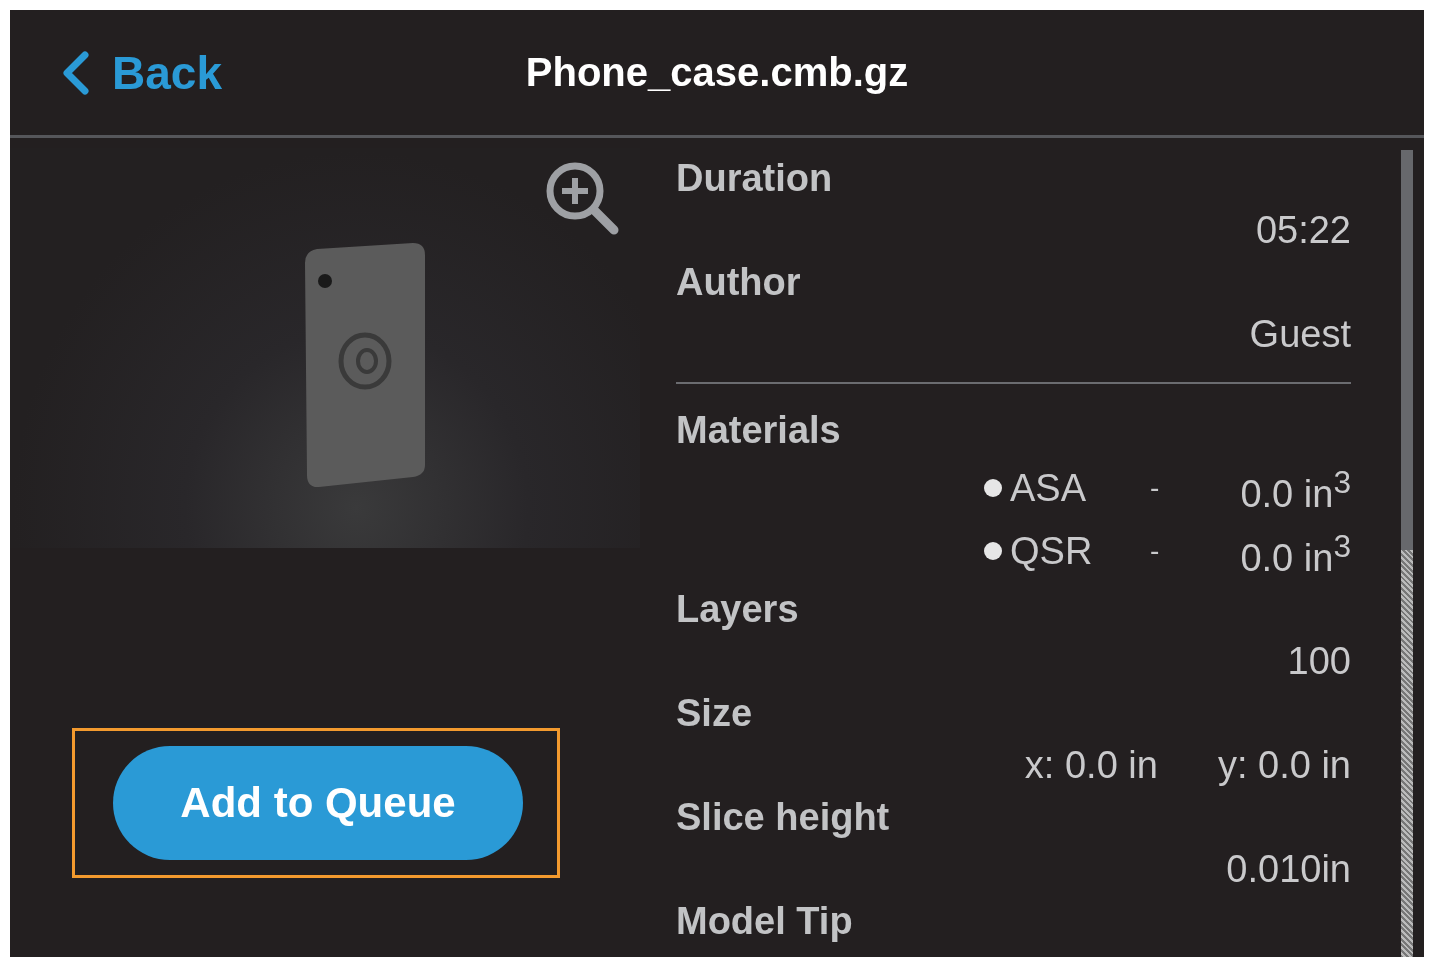 Image resolution: width=1429 pixels, height=957 pixels. What do you see at coordinates (765, 922) in the screenshot?
I see `detail-label: Model Tip` at bounding box center [765, 922].